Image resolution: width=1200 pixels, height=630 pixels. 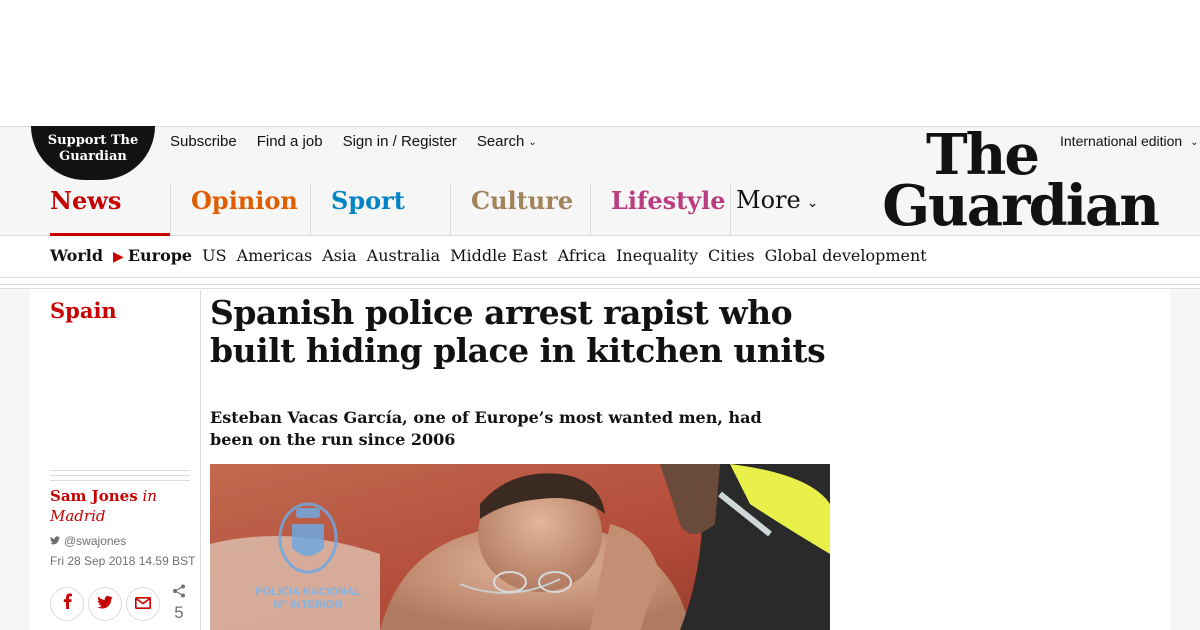 What do you see at coordinates (731, 255) in the screenshot?
I see `subnav-item-cities: Cities` at bounding box center [731, 255].